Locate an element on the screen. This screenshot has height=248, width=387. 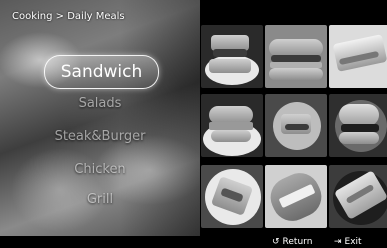
menu-item-steak-burger: Steak&Burger is located at coordinates (100, 136).